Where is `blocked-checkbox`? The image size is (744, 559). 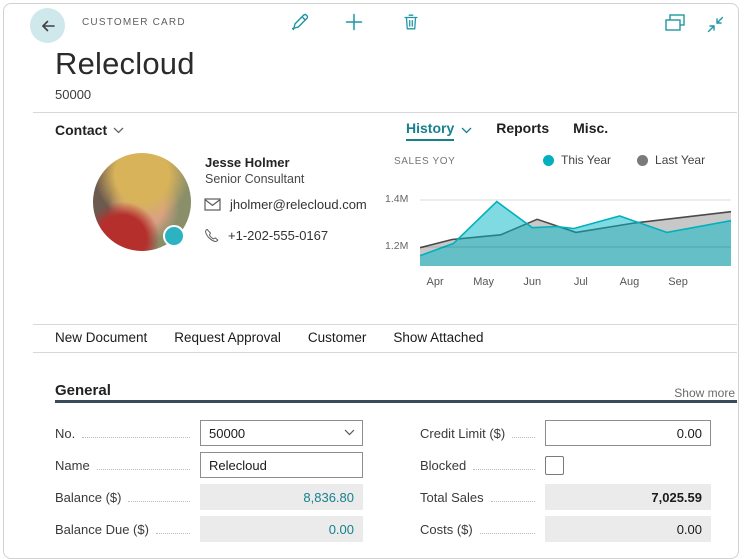 blocked-checkbox is located at coordinates (554, 465).